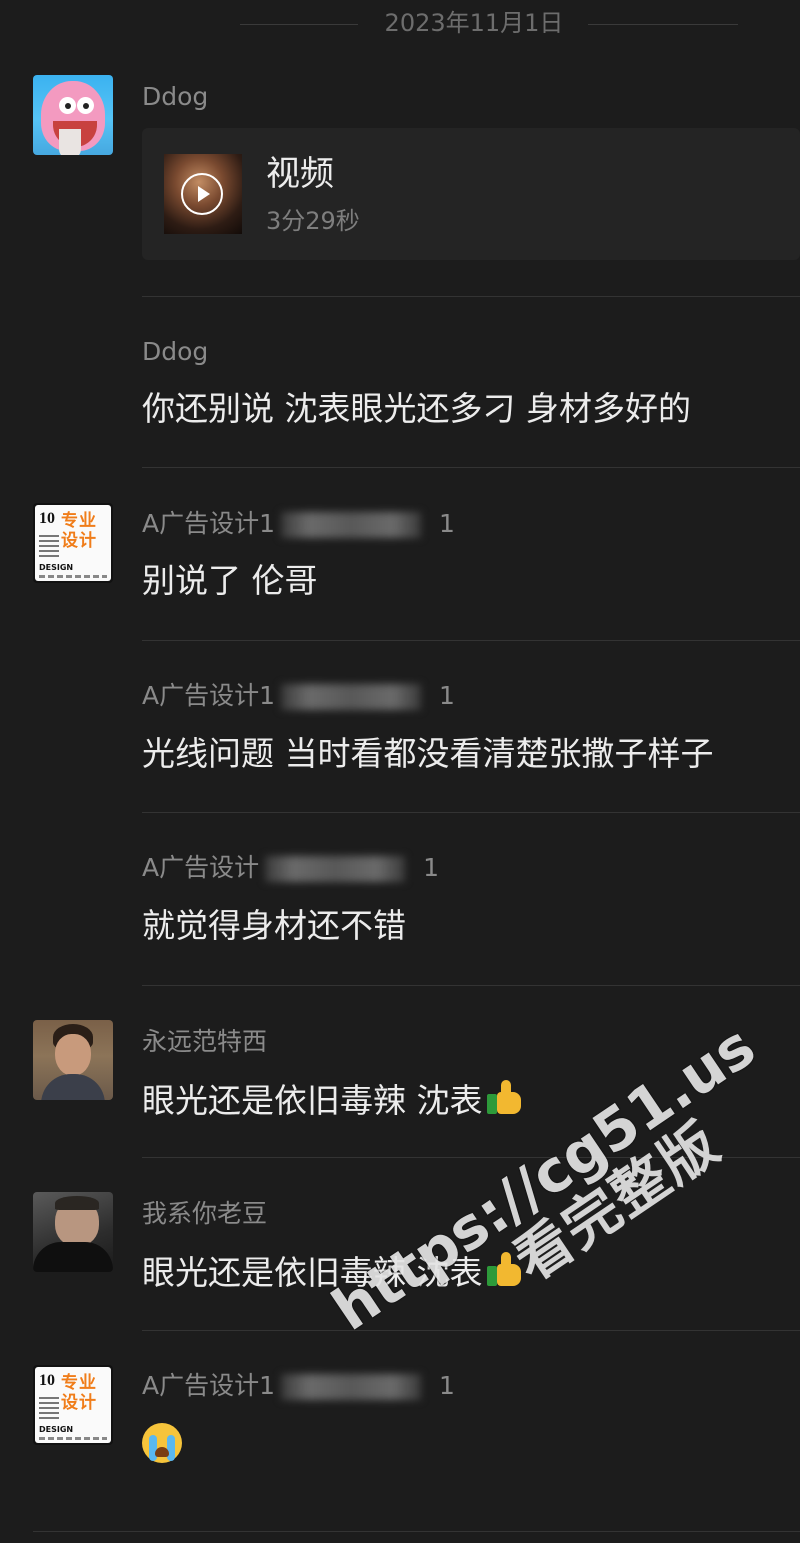  Describe the element at coordinates (162, 1443) in the screenshot. I see `loudly-crying-face-icon` at that location.